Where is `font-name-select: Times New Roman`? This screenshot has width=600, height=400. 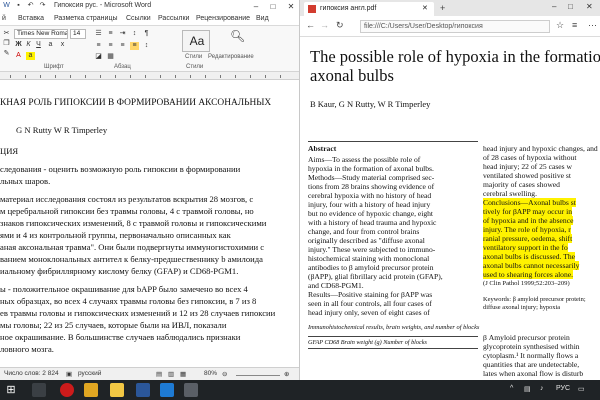 font-name-select: Times New Roman is located at coordinates (41, 34).